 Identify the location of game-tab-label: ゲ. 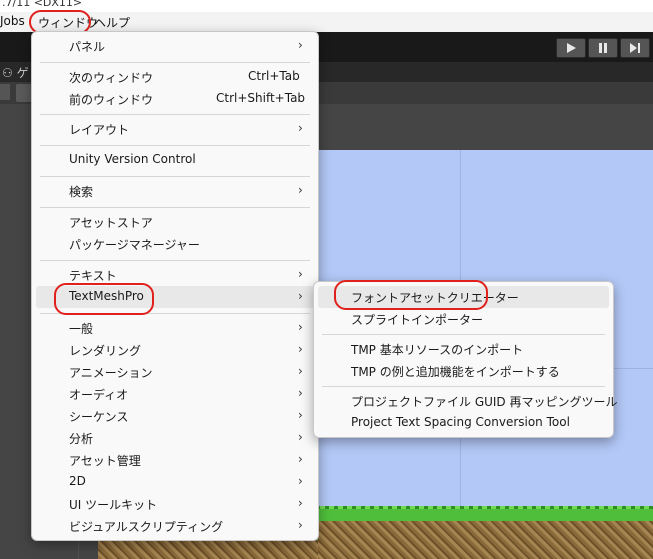
(22, 73).